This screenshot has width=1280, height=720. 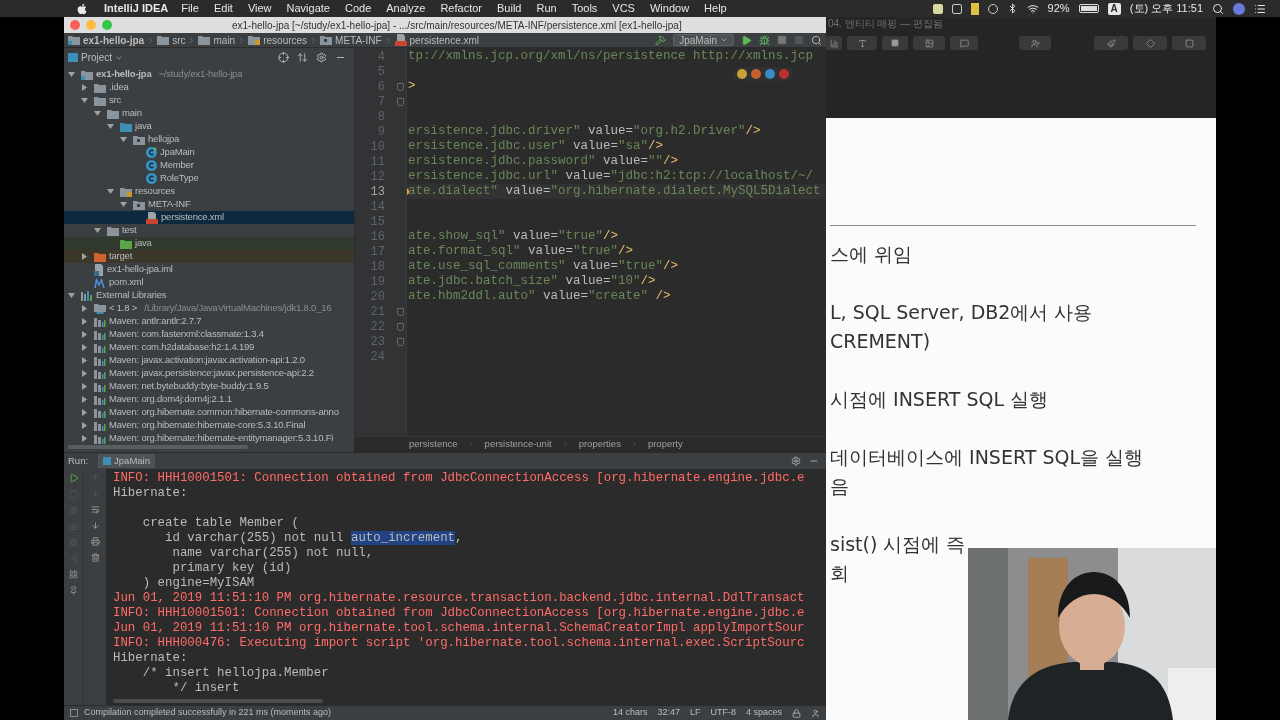 I want to click on menu-item: Code, so click(x=358, y=8).